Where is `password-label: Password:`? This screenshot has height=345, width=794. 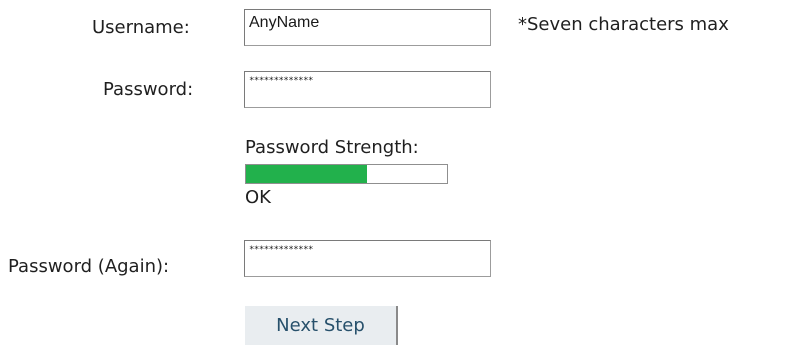 password-label: Password: is located at coordinates (148, 89).